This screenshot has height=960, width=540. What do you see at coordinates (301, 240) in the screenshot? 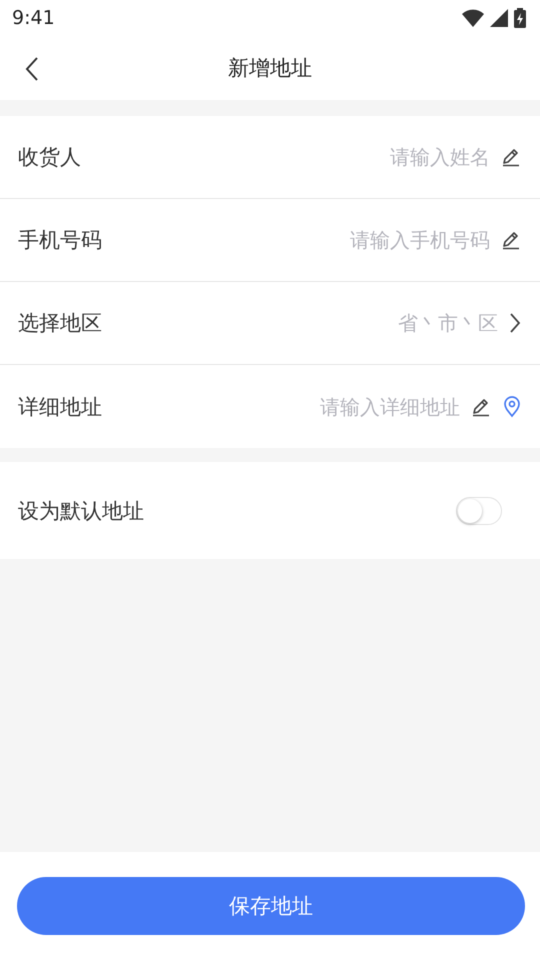
I see `text-input: 请输入手机号码` at bounding box center [301, 240].